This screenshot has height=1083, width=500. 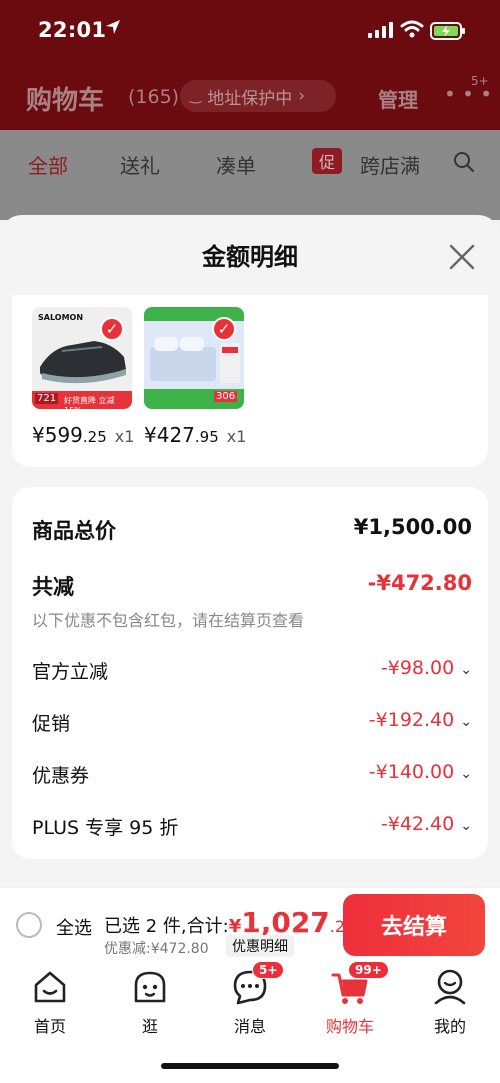 I want to click on location-arrow-icon, so click(x=113, y=29).